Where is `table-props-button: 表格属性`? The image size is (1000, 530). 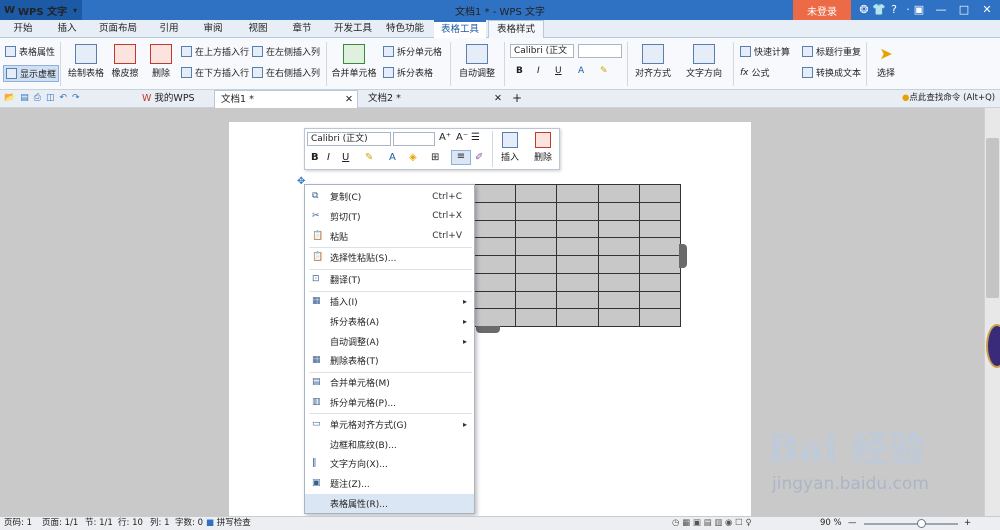 table-props-button: 表格属性 is located at coordinates (30, 51).